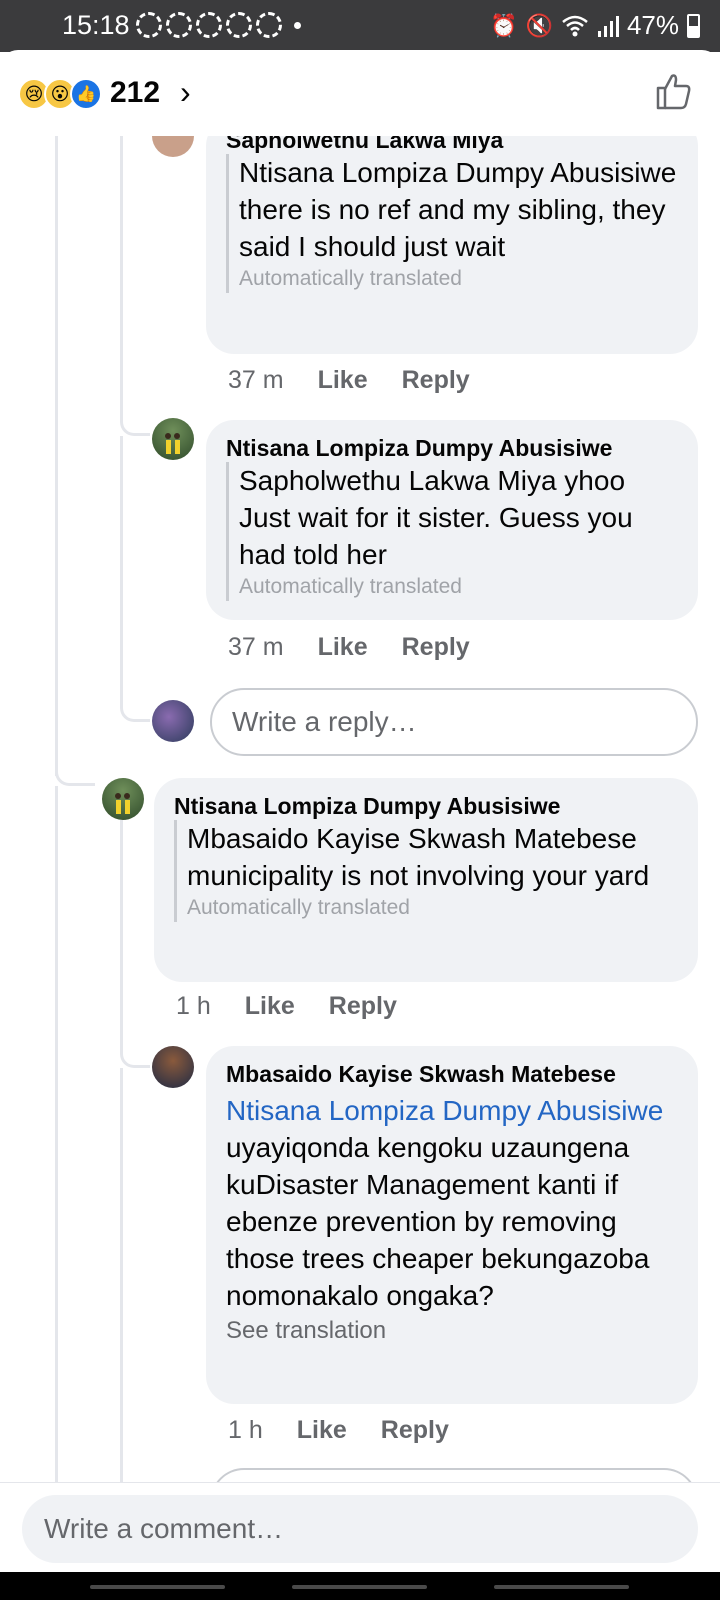 The image size is (720, 1600). I want to click on system-nav-bar, so click(360, 1586).